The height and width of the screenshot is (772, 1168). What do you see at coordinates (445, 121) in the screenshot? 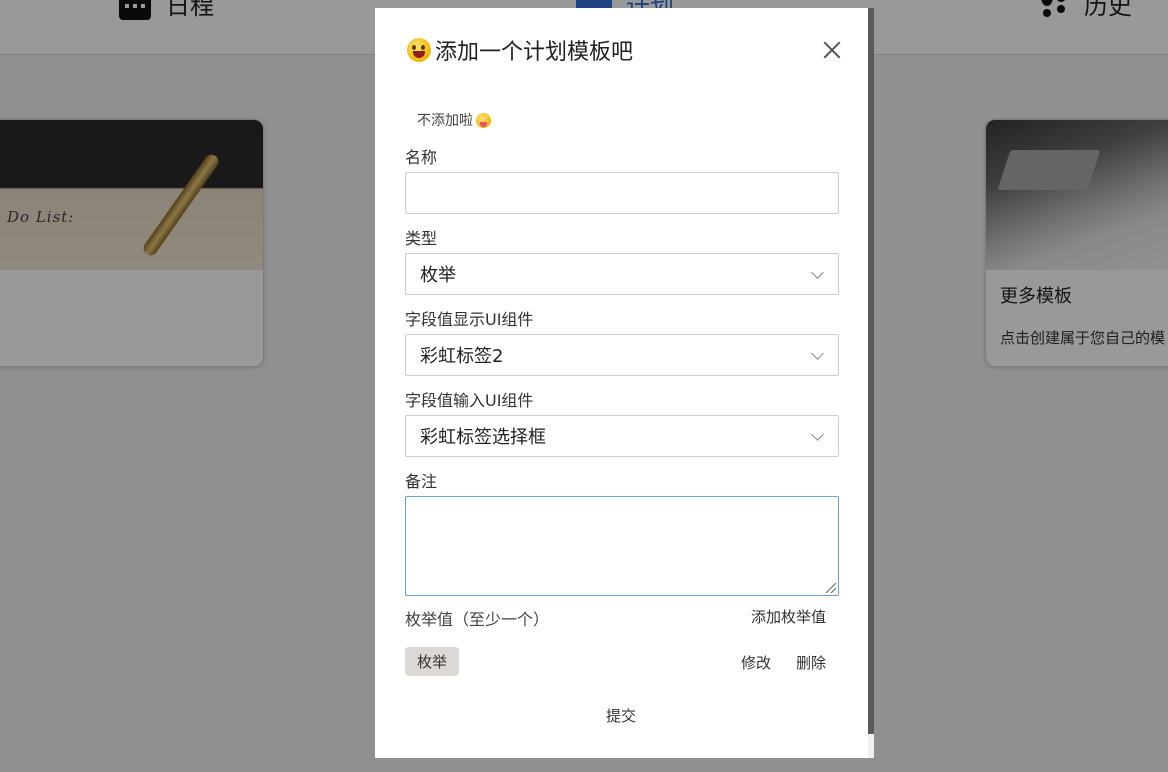
I see `skip-label: 不添加啦` at bounding box center [445, 121].